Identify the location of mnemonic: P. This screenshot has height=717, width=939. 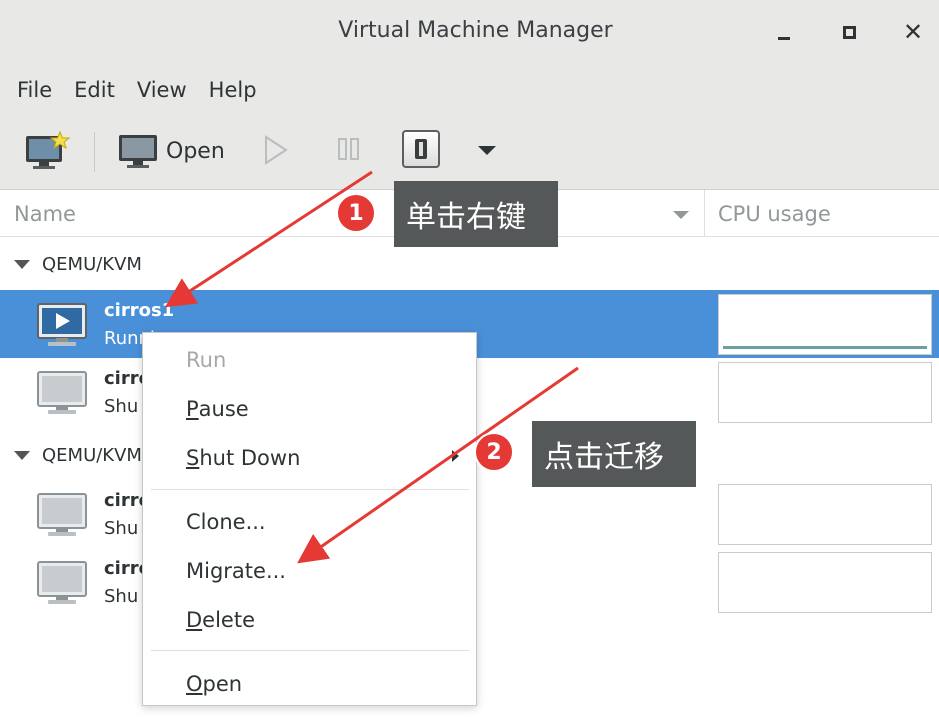
(192, 409).